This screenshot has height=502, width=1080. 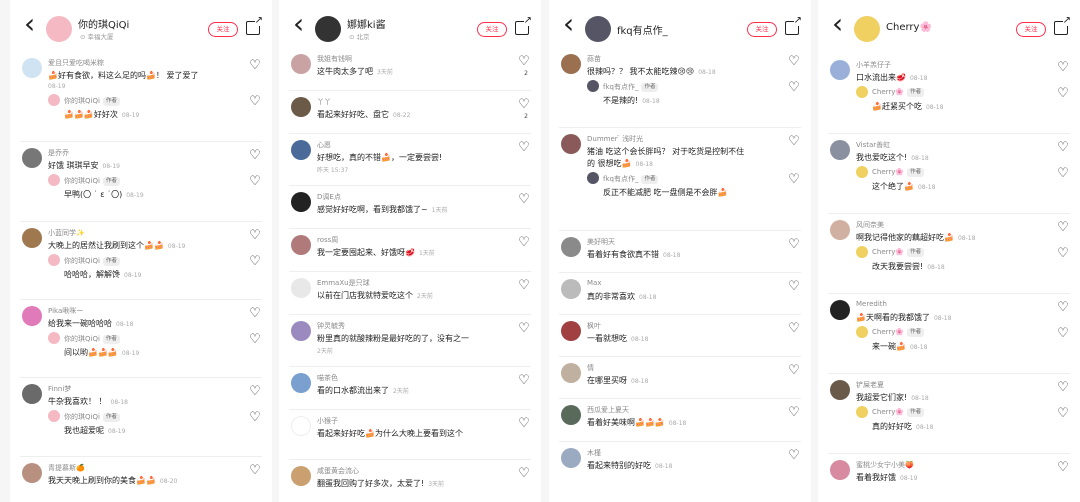 What do you see at coordinates (327, 378) in the screenshot?
I see `commenter-name: 喵茶色` at bounding box center [327, 378].